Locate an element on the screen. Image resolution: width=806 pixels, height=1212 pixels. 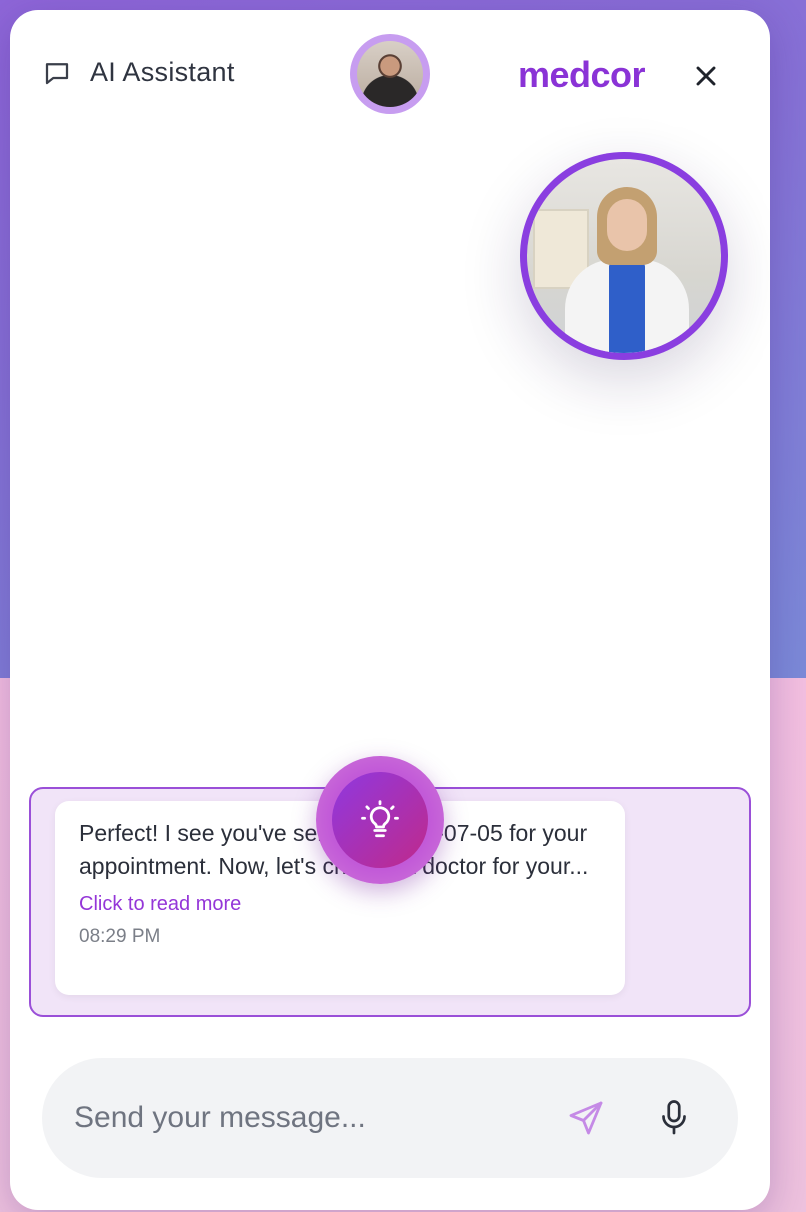
brand-logo: medcor is located at coordinates (582, 74).